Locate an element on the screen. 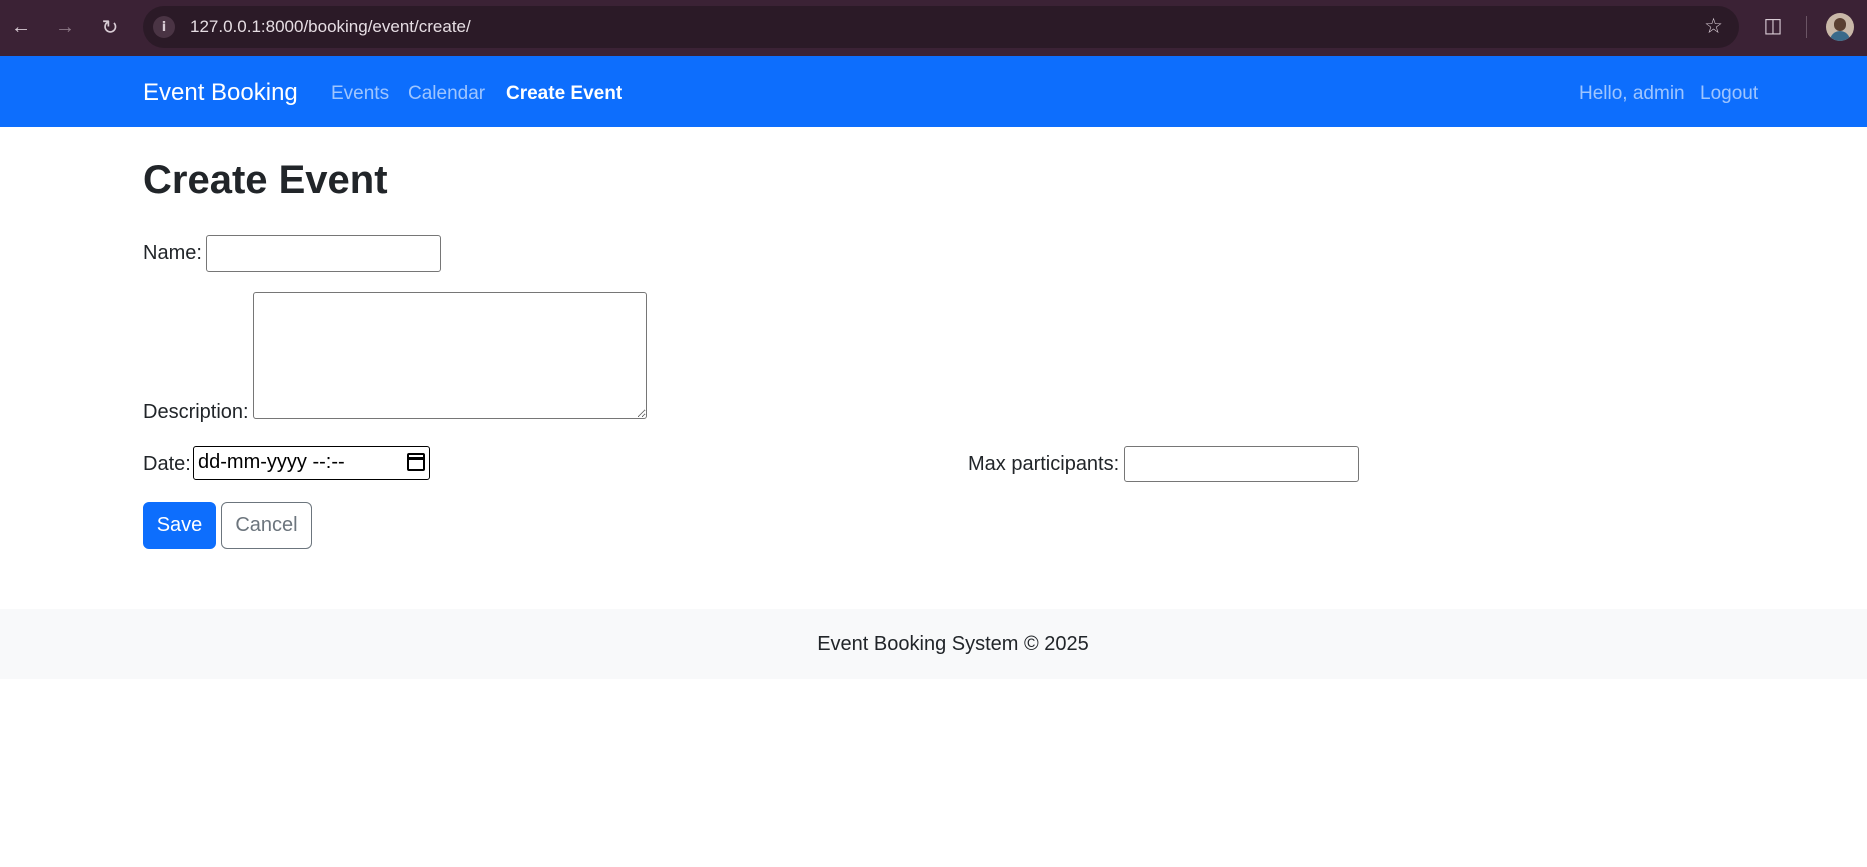  footer: Event Booking System © 2025 is located at coordinates (933, 644).